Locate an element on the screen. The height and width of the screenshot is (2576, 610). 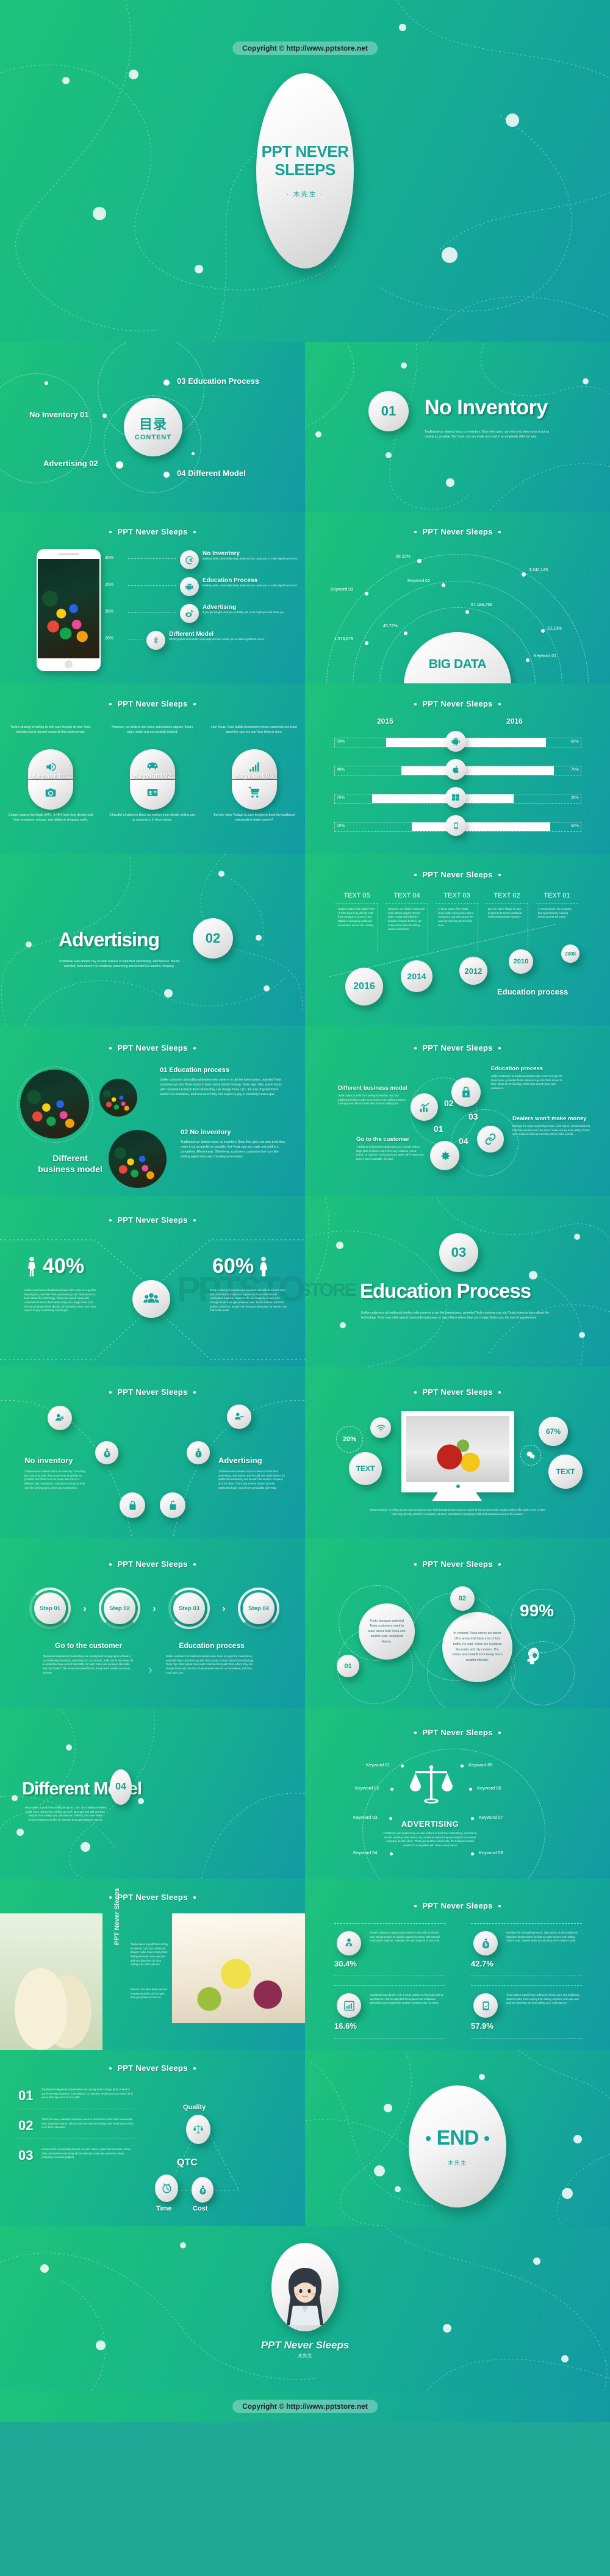
badge-text-right: TEXT is located at coordinates (565, 1472).